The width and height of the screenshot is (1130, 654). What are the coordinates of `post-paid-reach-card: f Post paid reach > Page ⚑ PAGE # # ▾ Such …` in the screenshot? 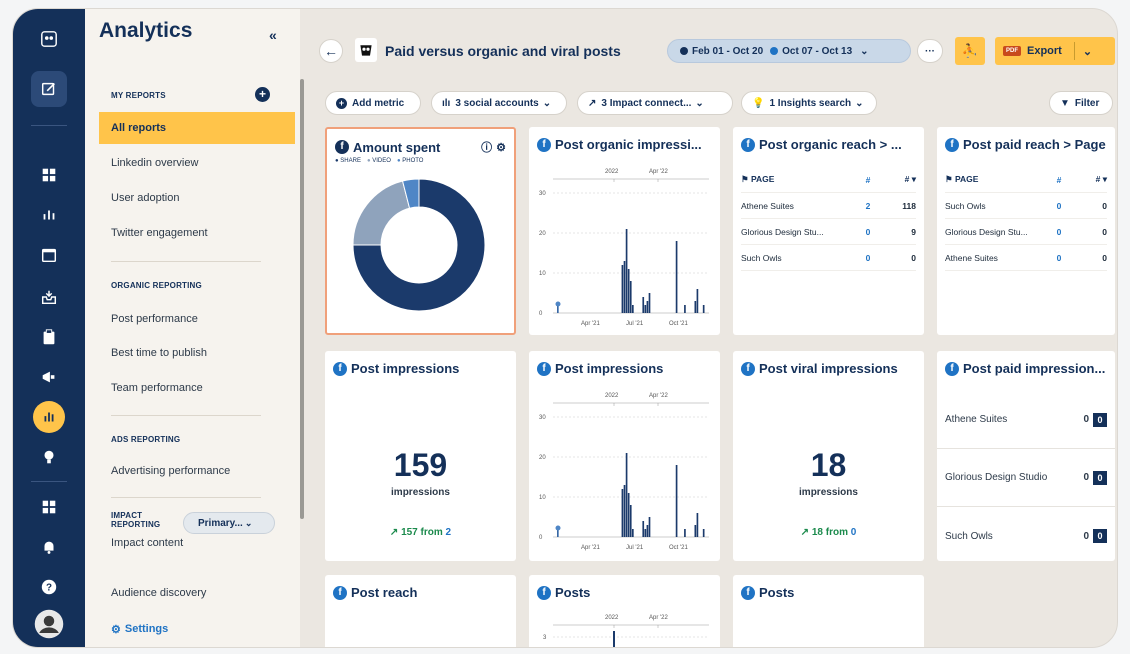 It's located at (1026, 231).